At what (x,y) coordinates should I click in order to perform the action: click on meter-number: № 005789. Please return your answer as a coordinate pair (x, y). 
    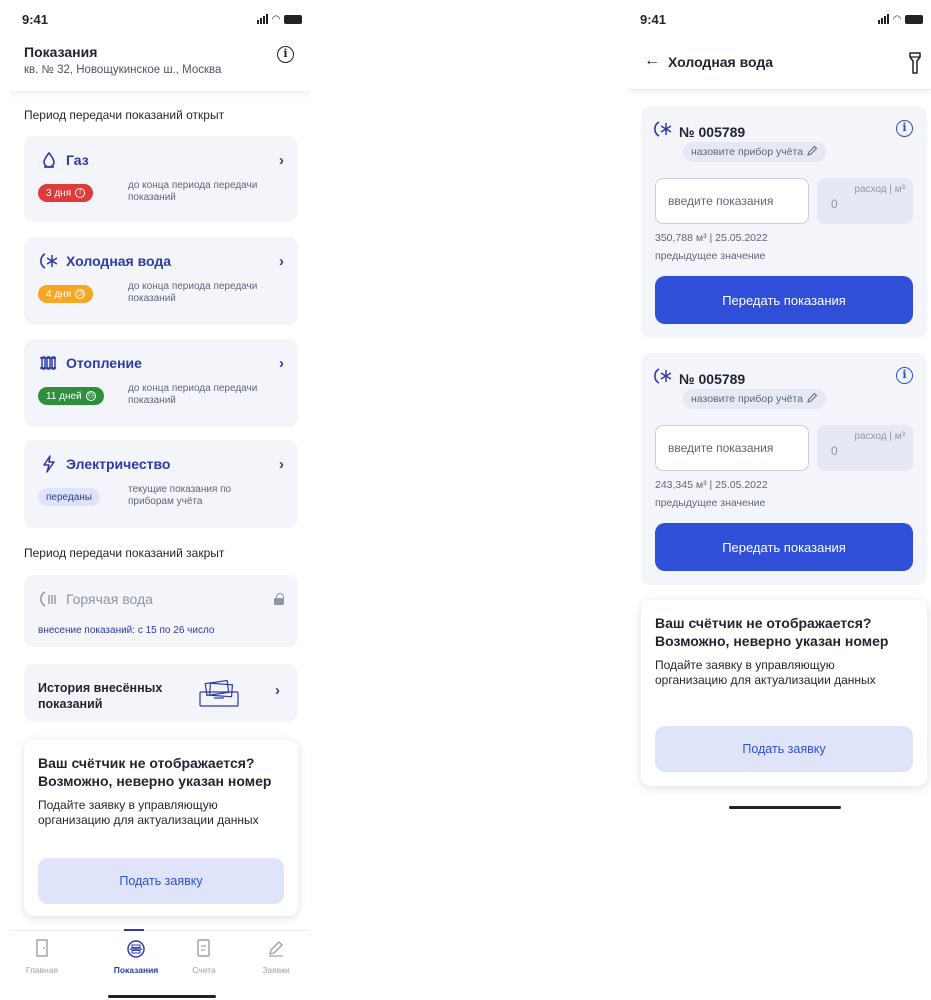
    Looking at the image, I should click on (712, 378).